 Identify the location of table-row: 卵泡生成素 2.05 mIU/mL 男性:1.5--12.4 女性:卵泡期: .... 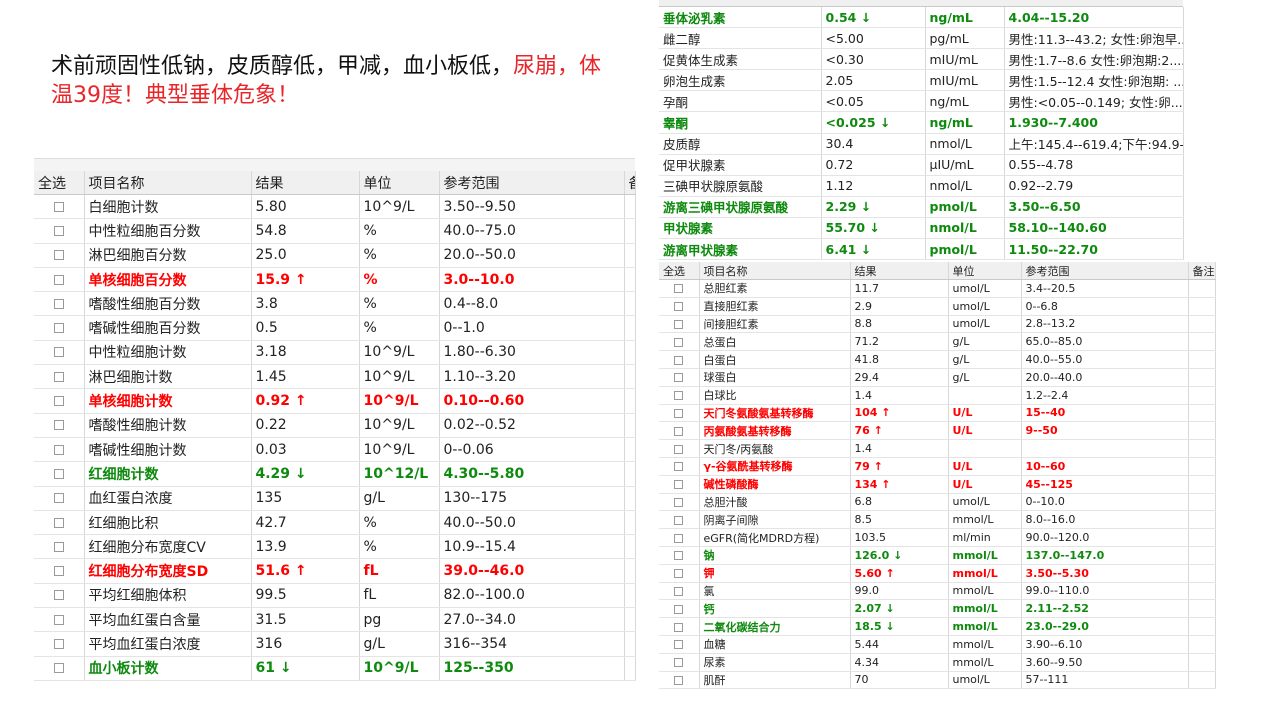
(921, 80).